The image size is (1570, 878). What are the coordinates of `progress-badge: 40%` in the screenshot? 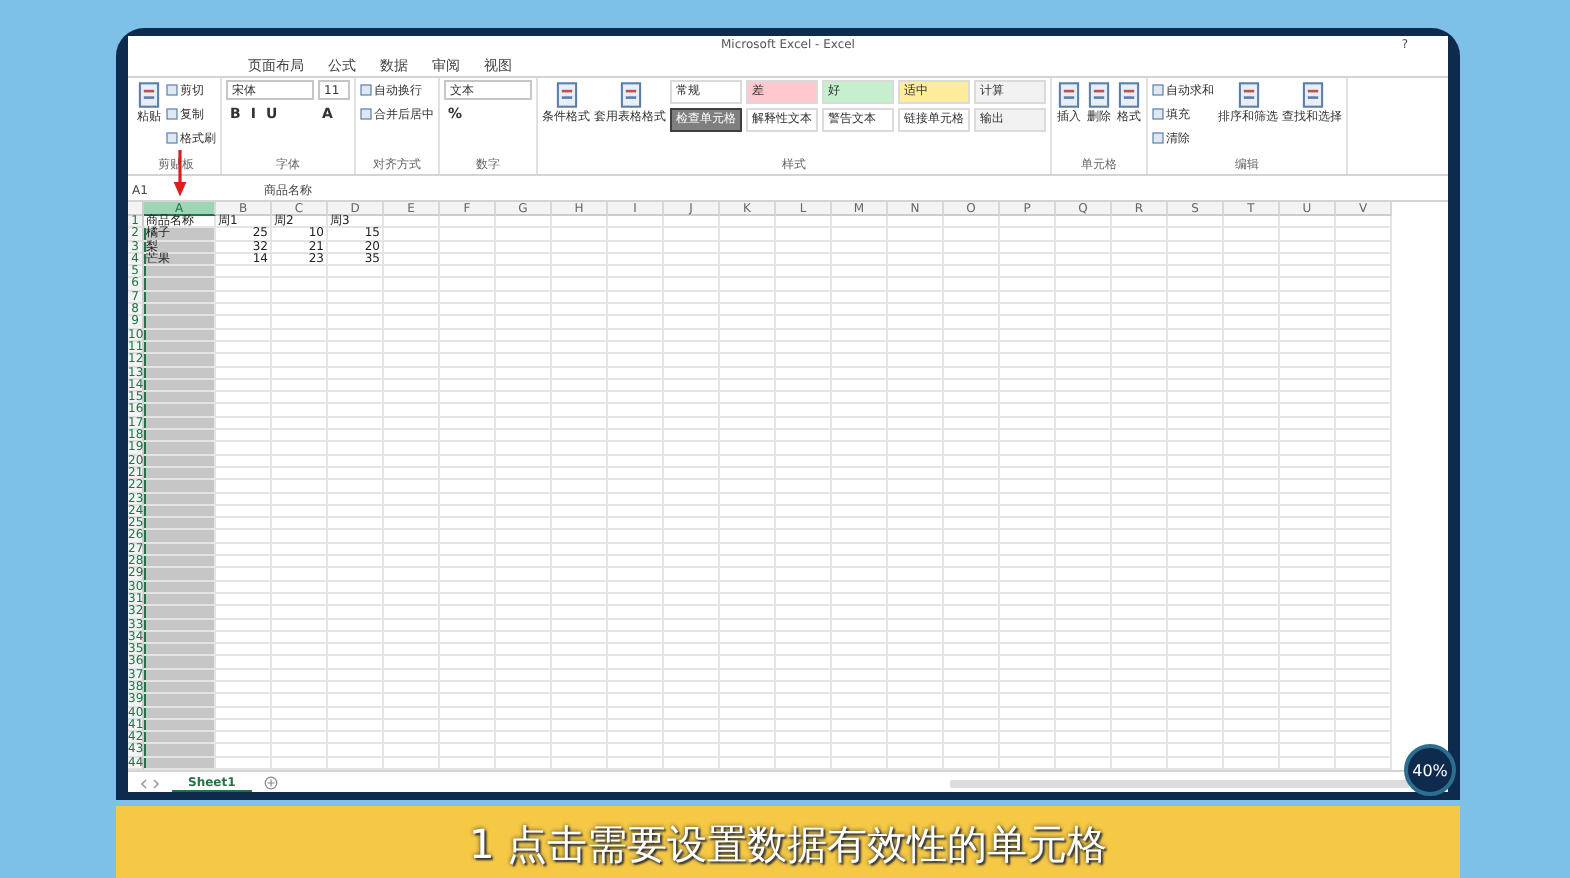 It's located at (1430, 770).